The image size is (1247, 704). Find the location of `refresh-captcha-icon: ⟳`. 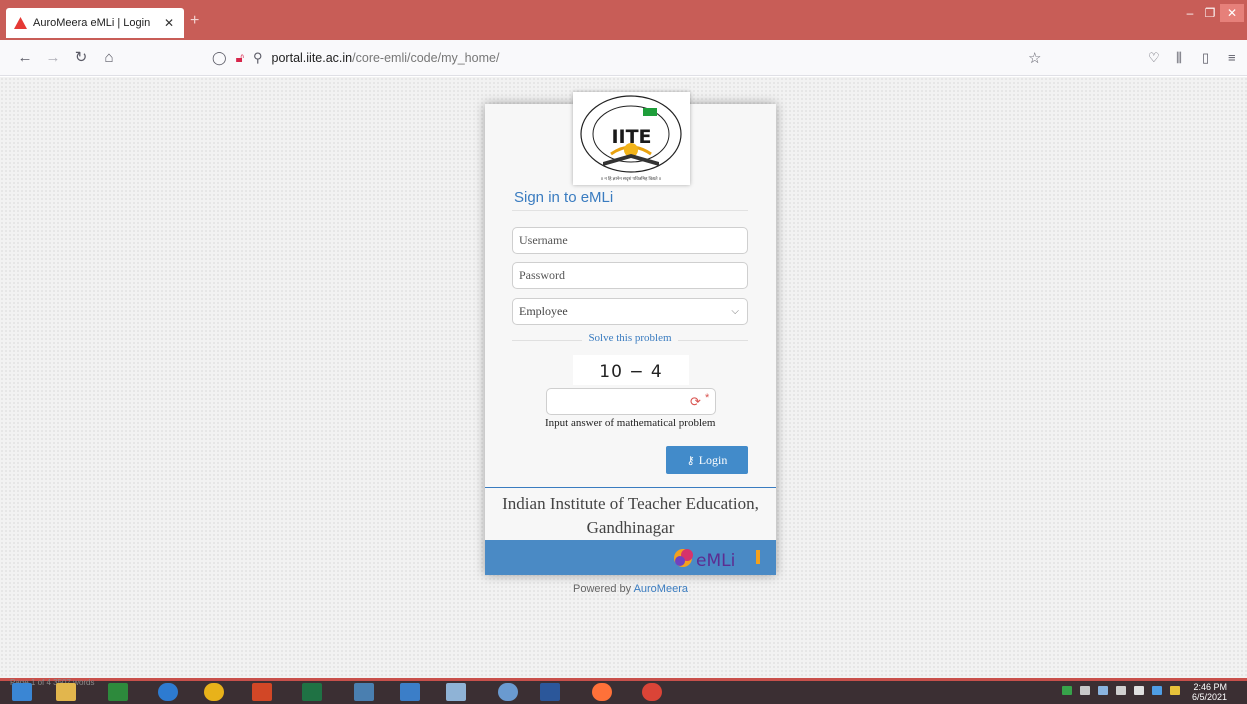

refresh-captcha-icon: ⟳ is located at coordinates (695, 402).